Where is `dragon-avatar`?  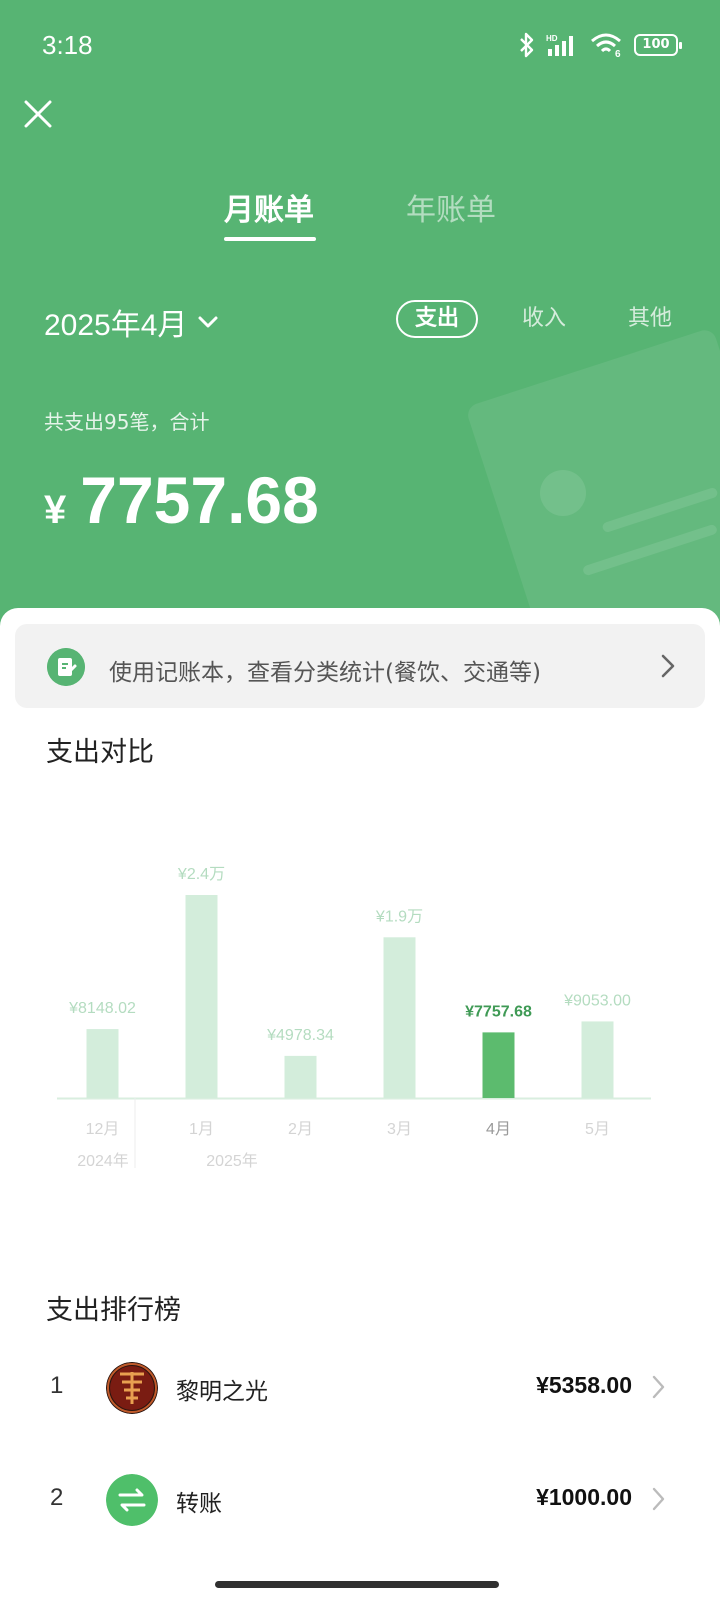
dragon-avatar is located at coordinates (132, 1388).